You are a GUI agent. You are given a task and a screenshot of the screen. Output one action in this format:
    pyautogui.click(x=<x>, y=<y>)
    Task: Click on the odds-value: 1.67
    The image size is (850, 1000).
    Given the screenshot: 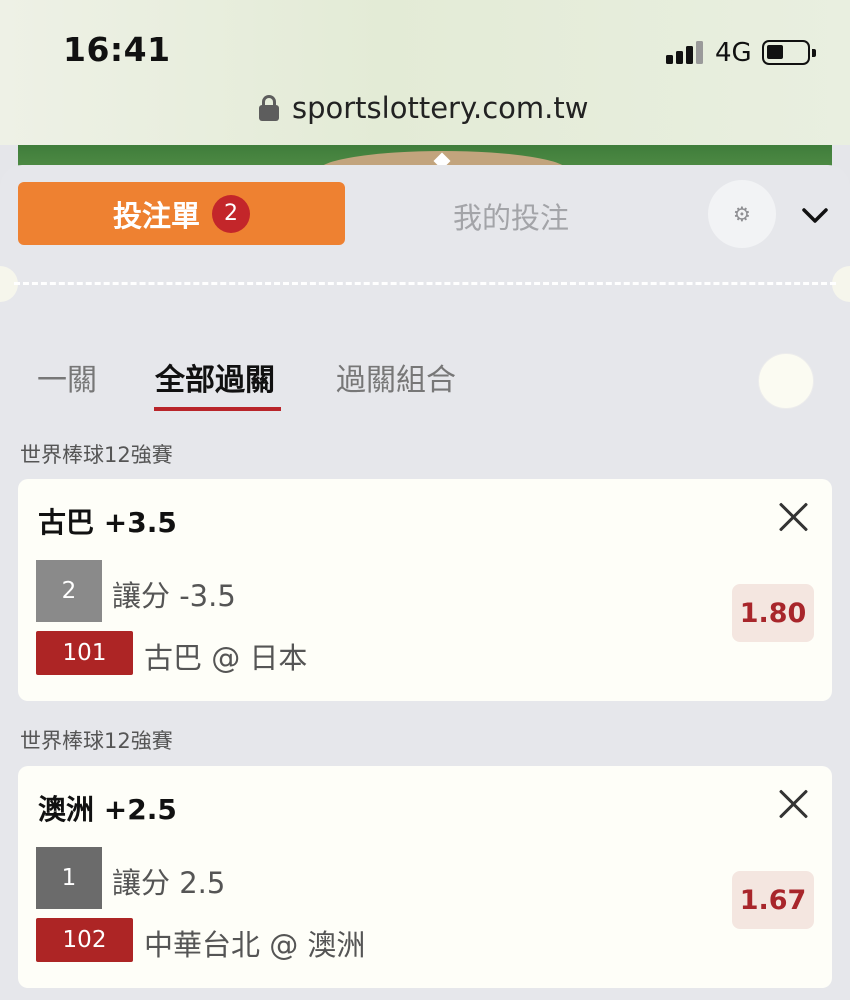 What is the action you would take?
    pyautogui.click(x=773, y=900)
    